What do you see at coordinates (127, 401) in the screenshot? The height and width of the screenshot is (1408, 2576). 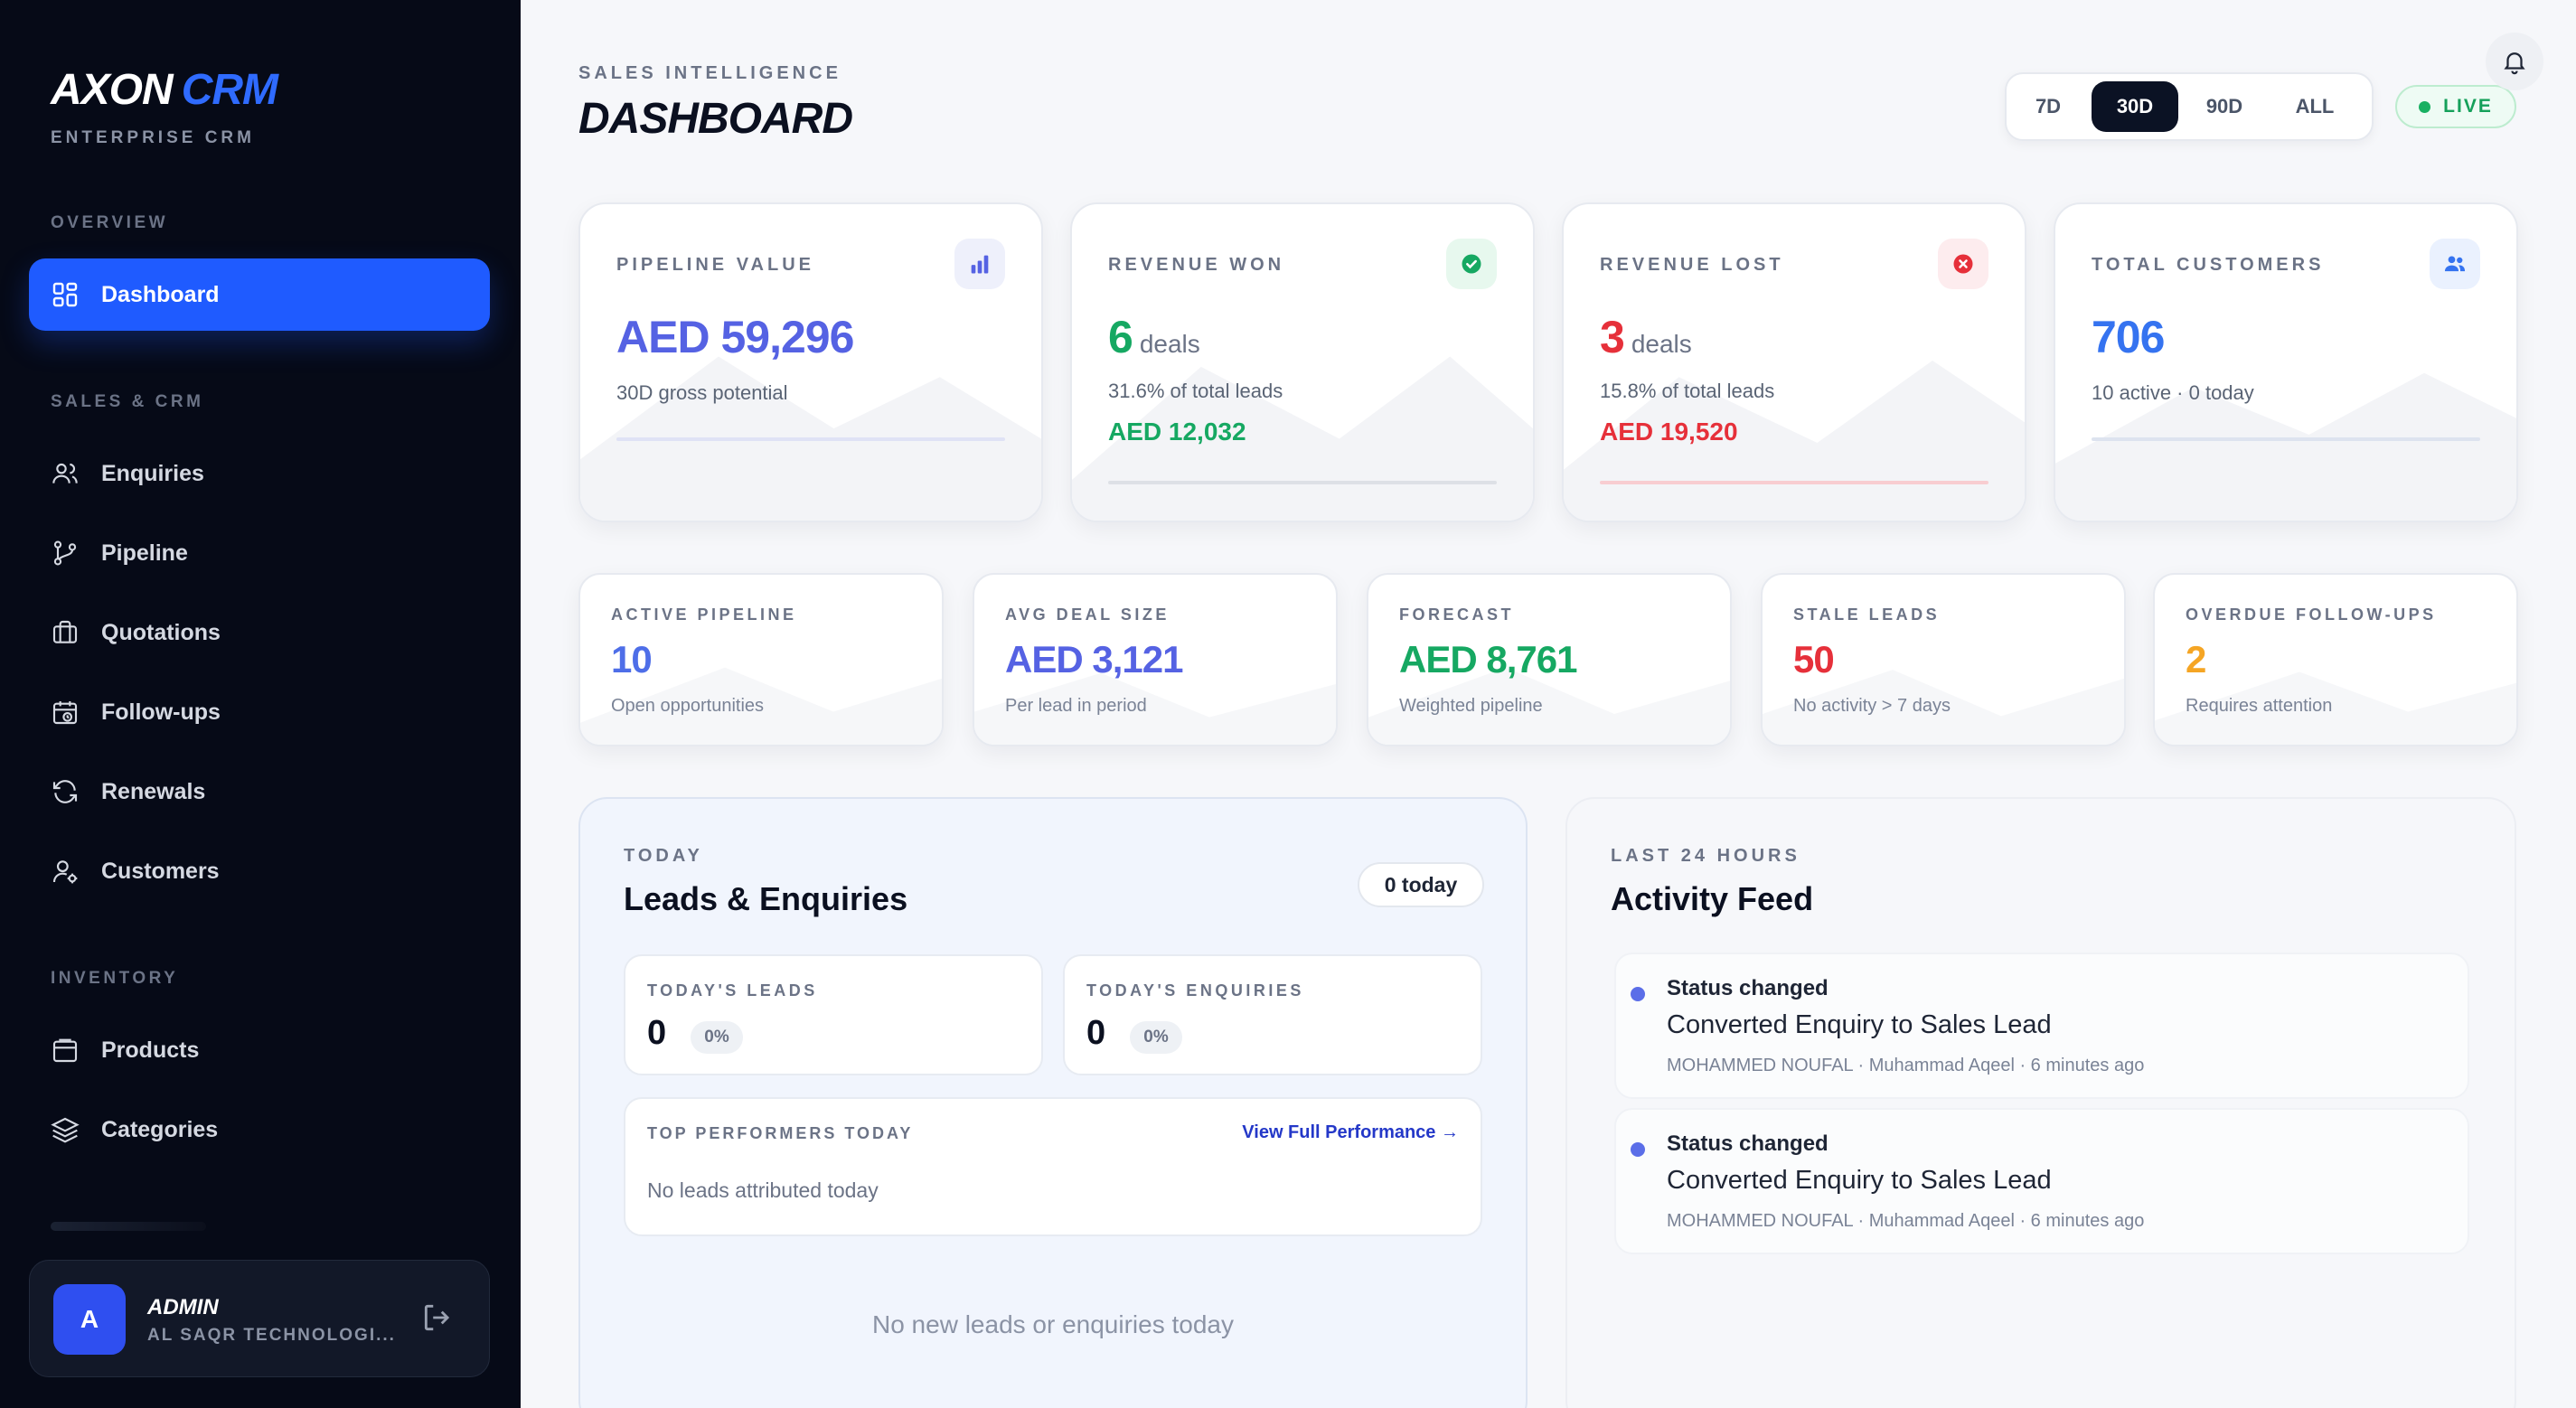 I see `nav-section-sales: SALES & CRM` at bounding box center [127, 401].